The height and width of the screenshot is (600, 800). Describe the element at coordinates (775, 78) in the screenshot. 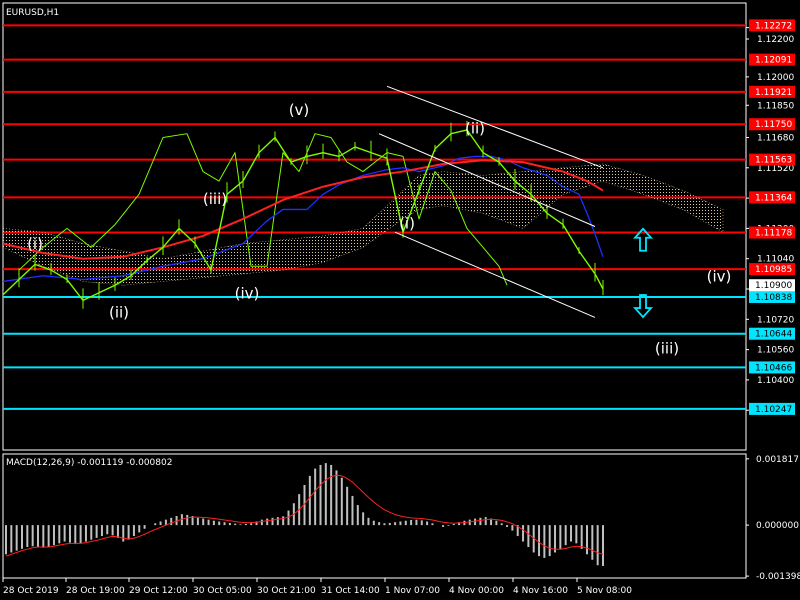

I see `price-tick-label: 1.12000` at that location.